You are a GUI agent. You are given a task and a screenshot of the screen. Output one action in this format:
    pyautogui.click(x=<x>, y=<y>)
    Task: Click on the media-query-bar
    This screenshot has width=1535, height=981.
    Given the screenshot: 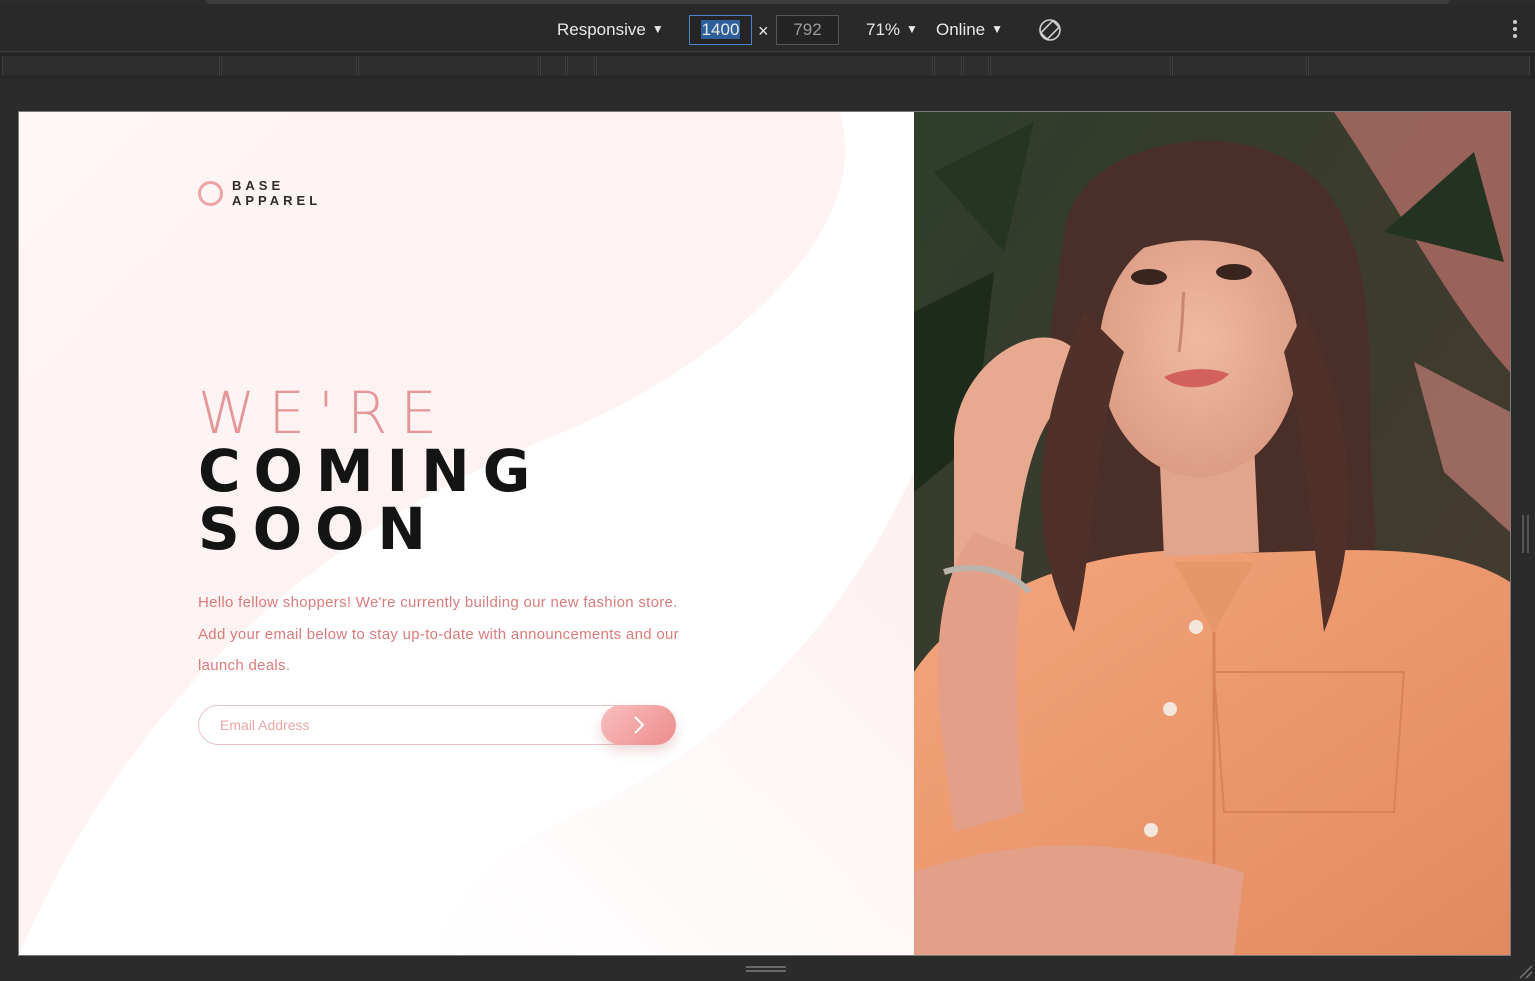 What is the action you would take?
    pyautogui.click(x=767, y=66)
    